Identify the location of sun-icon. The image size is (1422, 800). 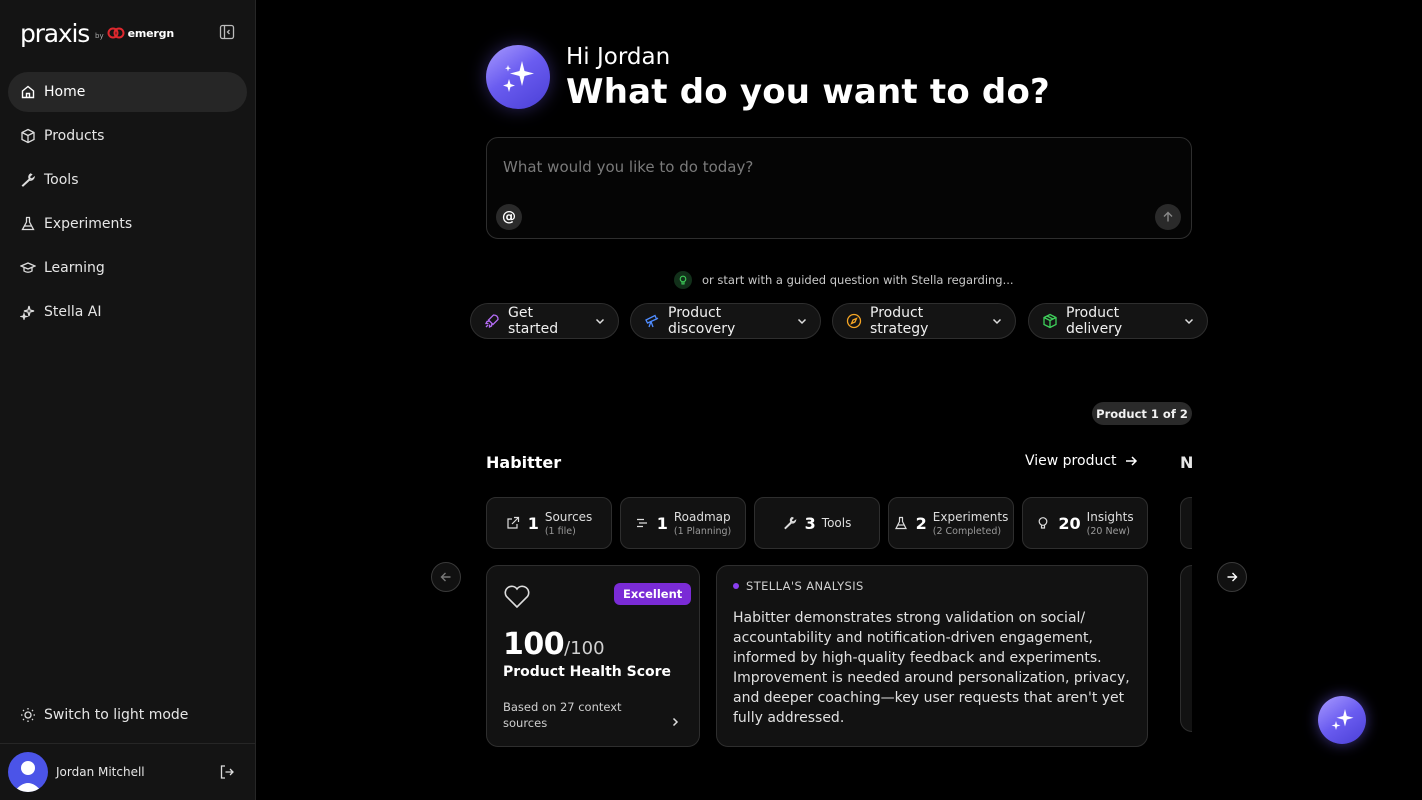
(28, 715).